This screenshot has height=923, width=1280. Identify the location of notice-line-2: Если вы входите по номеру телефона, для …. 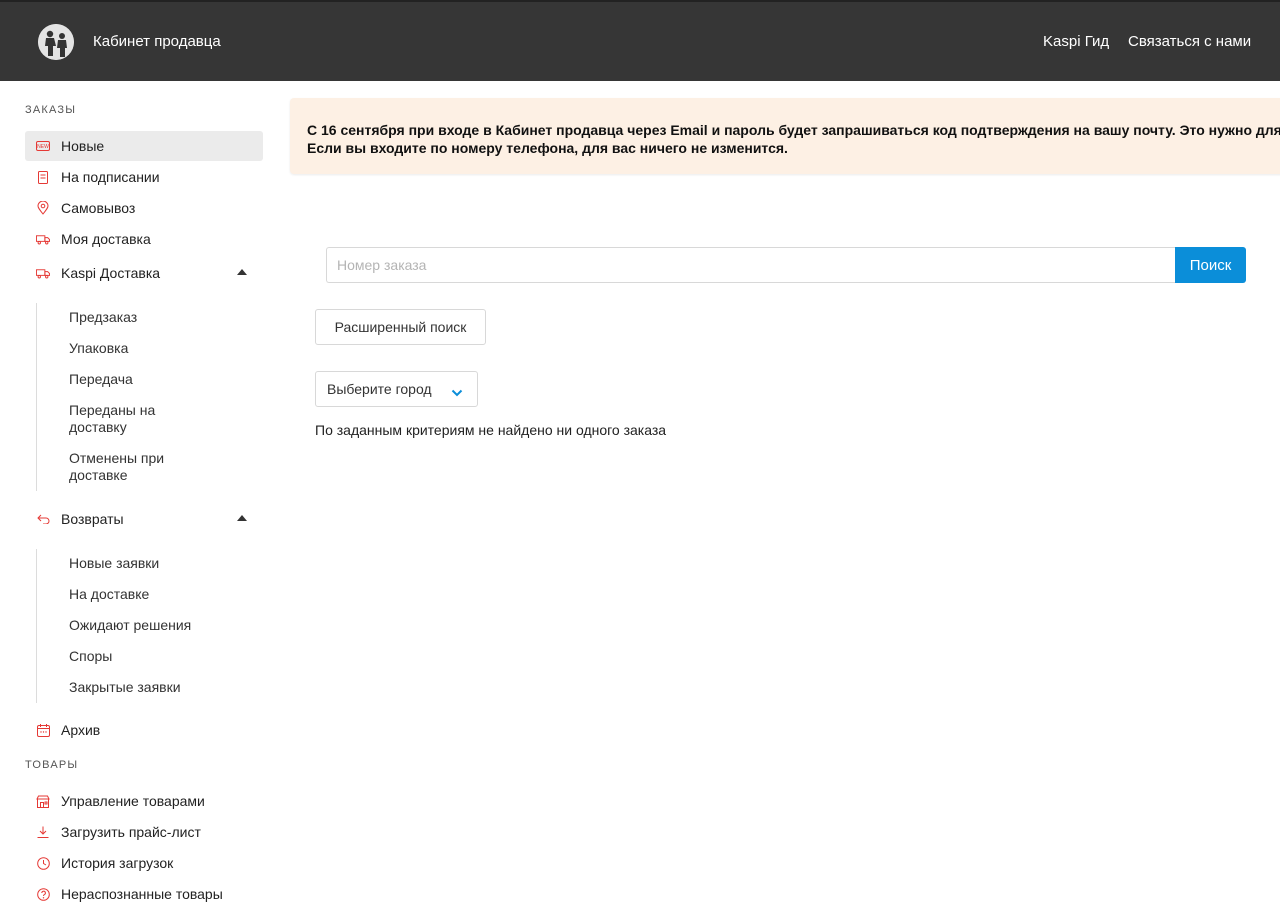
(547, 148).